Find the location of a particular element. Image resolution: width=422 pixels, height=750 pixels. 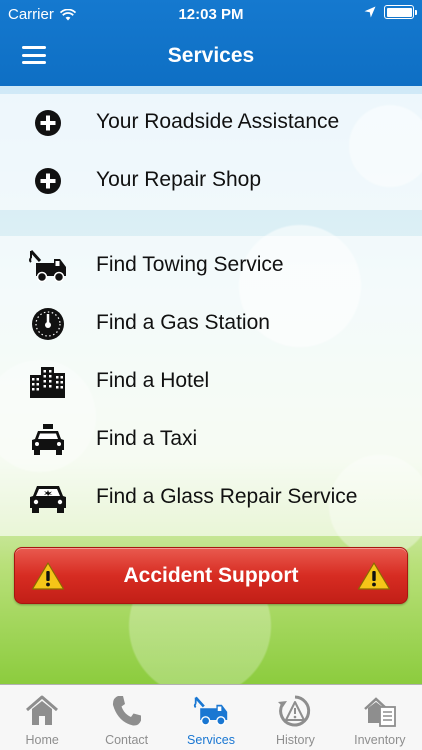

inventory-icon is located at coordinates (379, 712).